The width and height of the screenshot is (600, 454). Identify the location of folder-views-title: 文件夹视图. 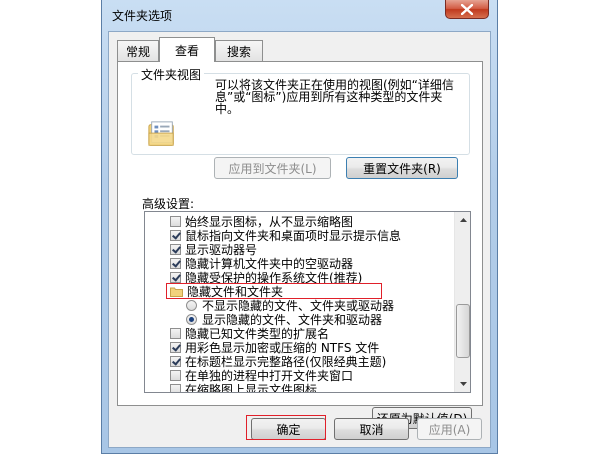
(171, 74).